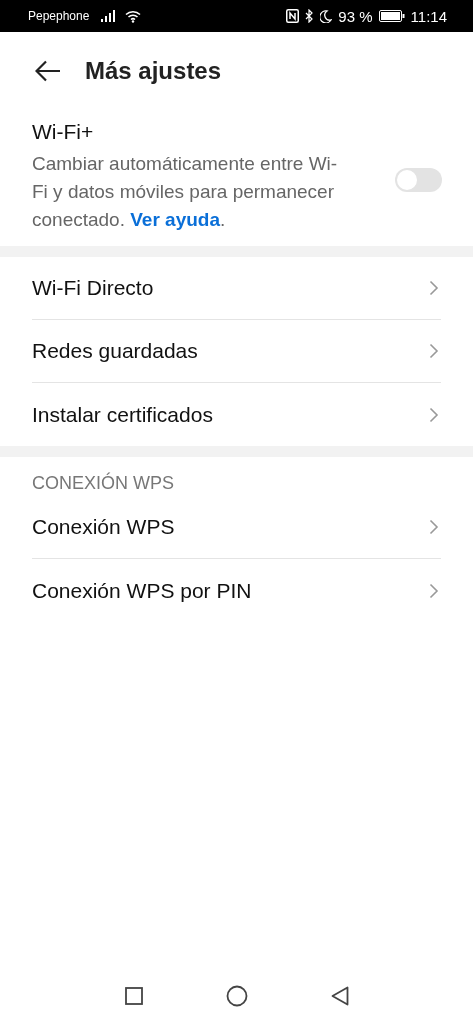 The width and height of the screenshot is (473, 1024). Describe the element at coordinates (428, 16) in the screenshot. I see `clock: 11:14` at that location.